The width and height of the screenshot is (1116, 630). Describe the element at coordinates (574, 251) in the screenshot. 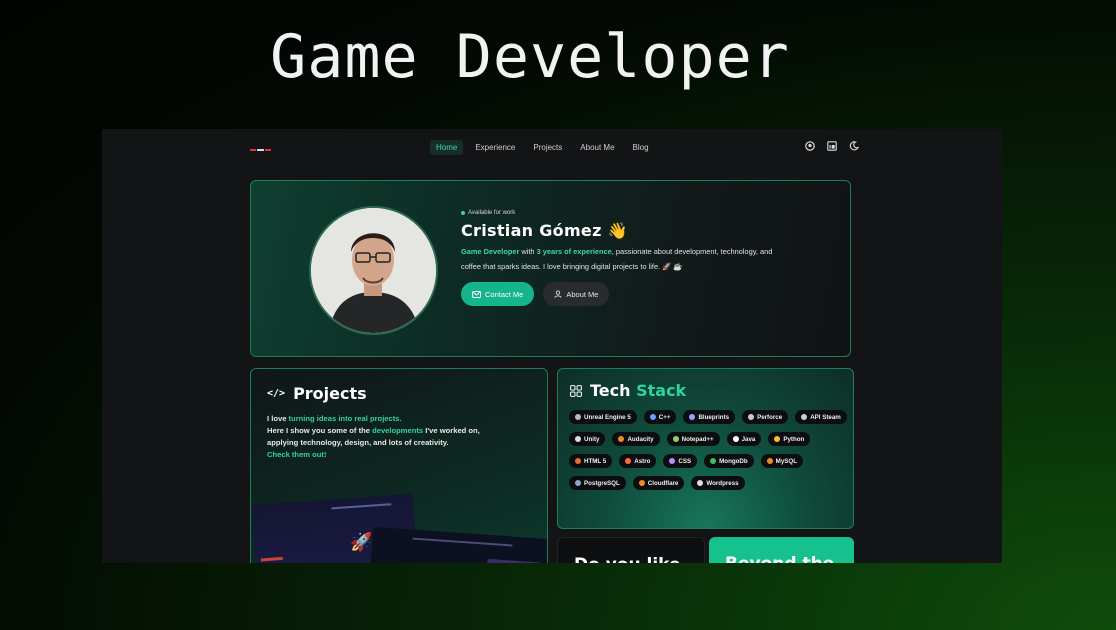

I see `bio-experience: 3 years of experience` at that location.